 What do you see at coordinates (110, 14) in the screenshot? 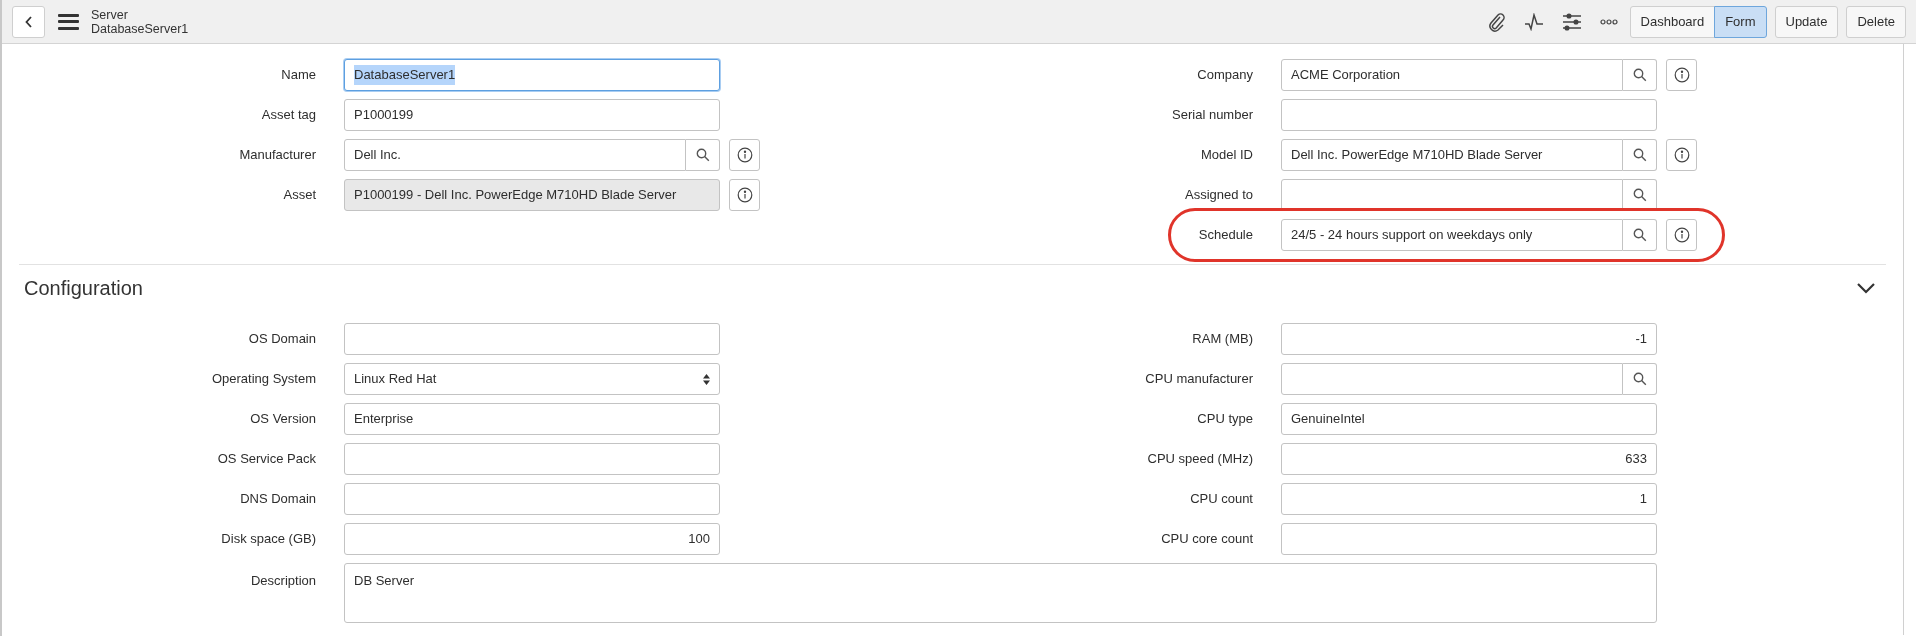
I see `record-type: Server` at bounding box center [110, 14].